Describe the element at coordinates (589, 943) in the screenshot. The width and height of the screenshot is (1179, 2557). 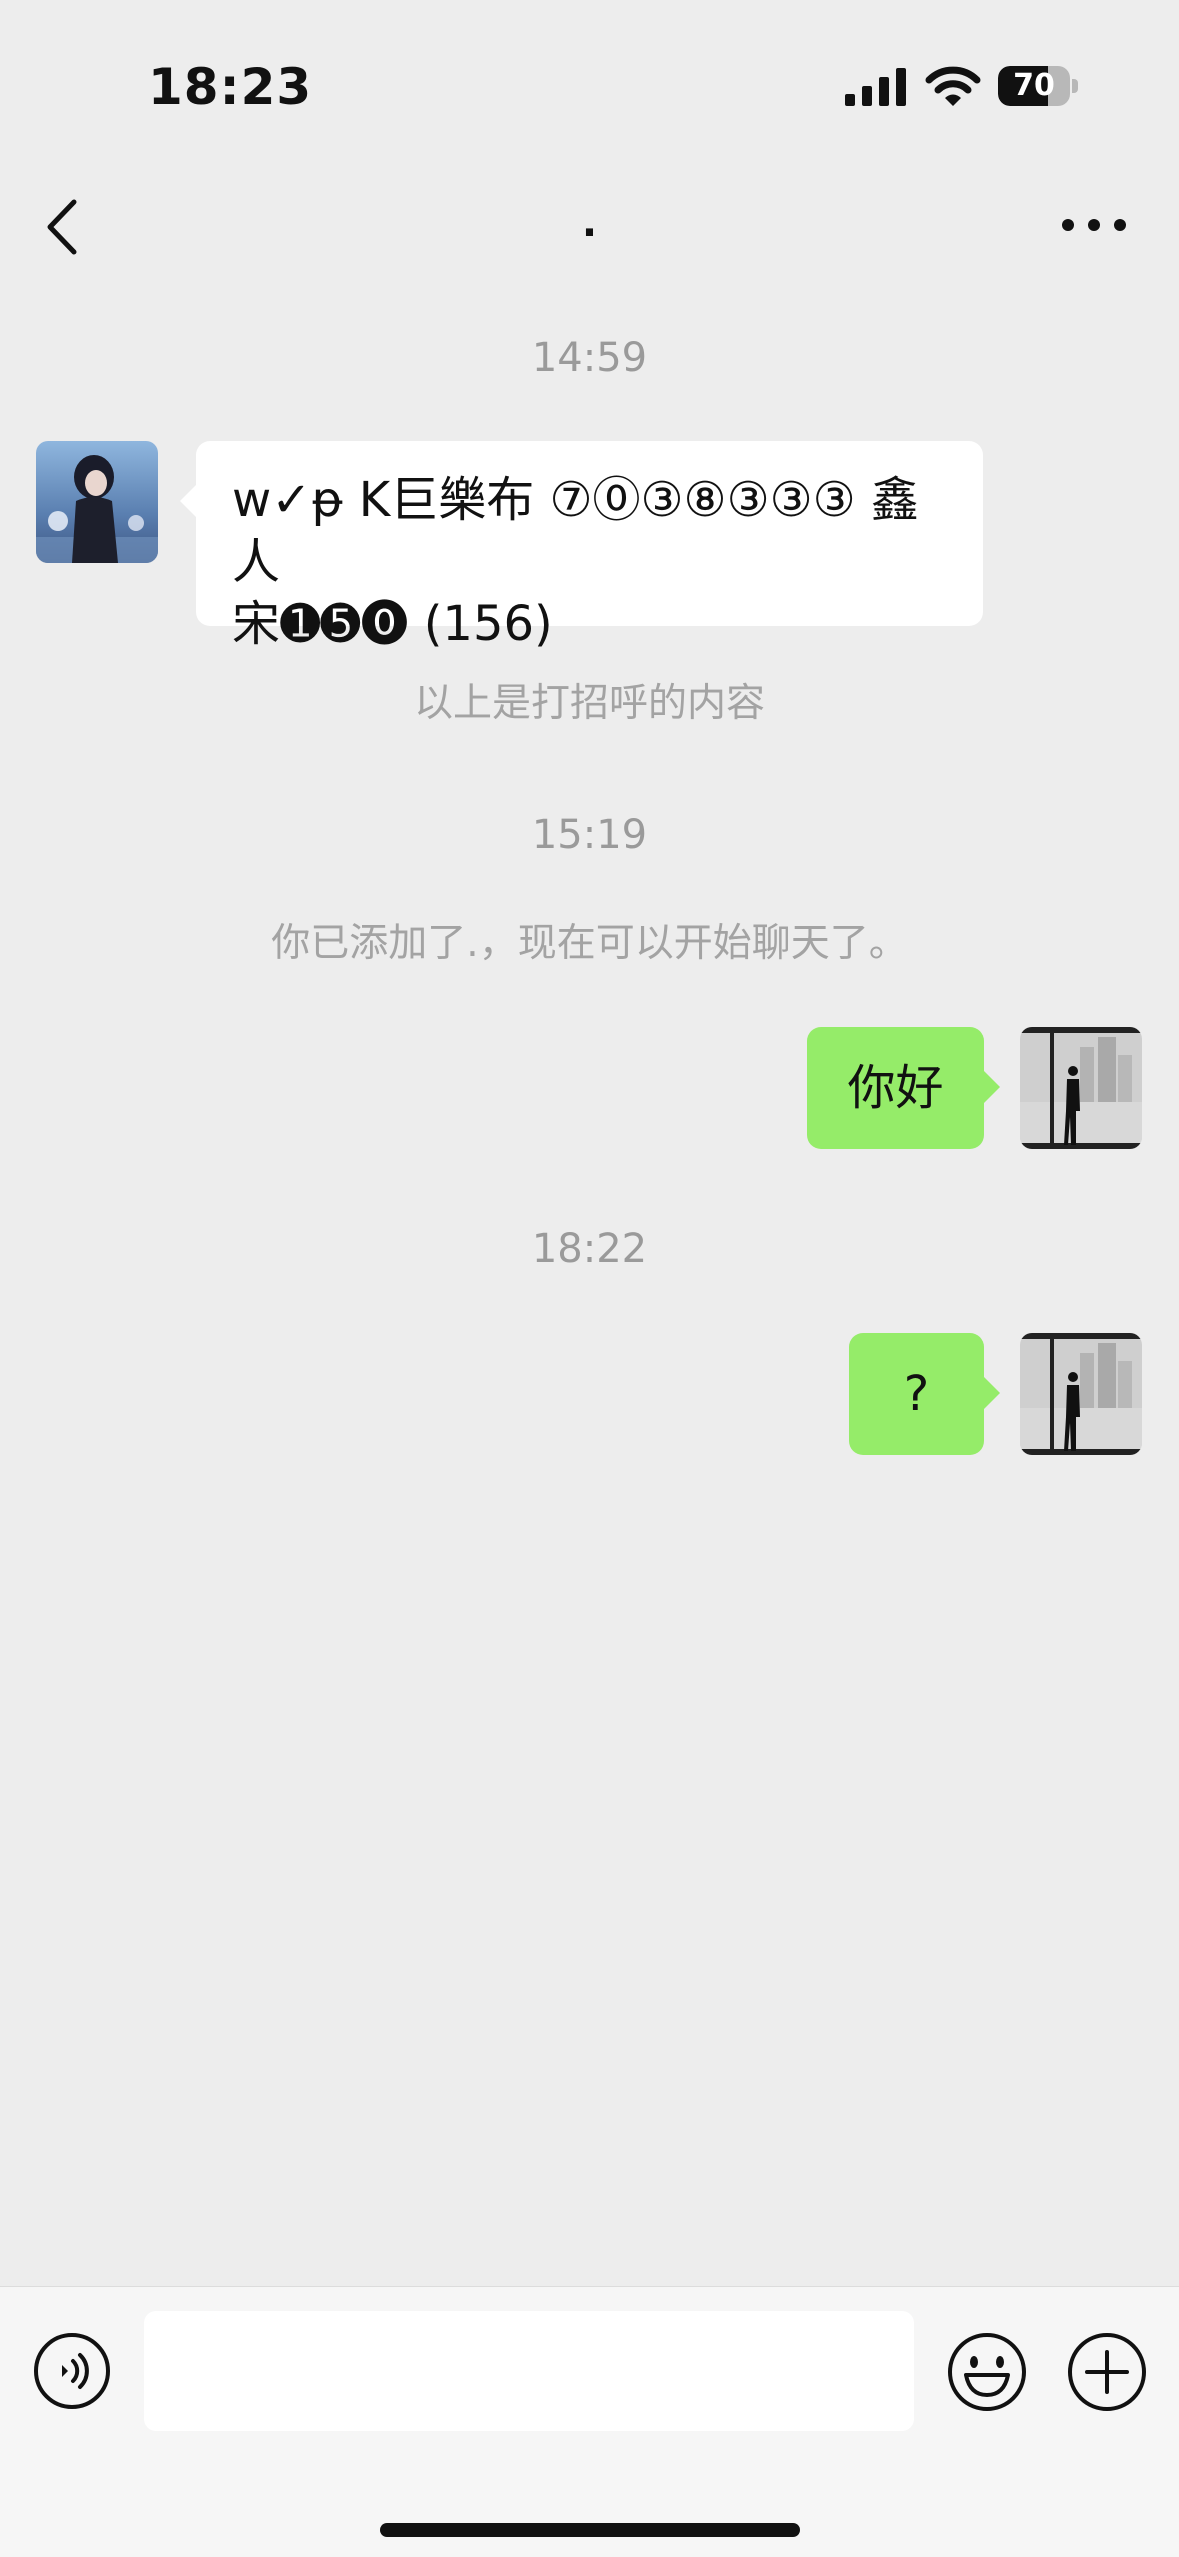
I see `friend-added-note: 你已添加了.，现在可以开始聊天了。` at that location.